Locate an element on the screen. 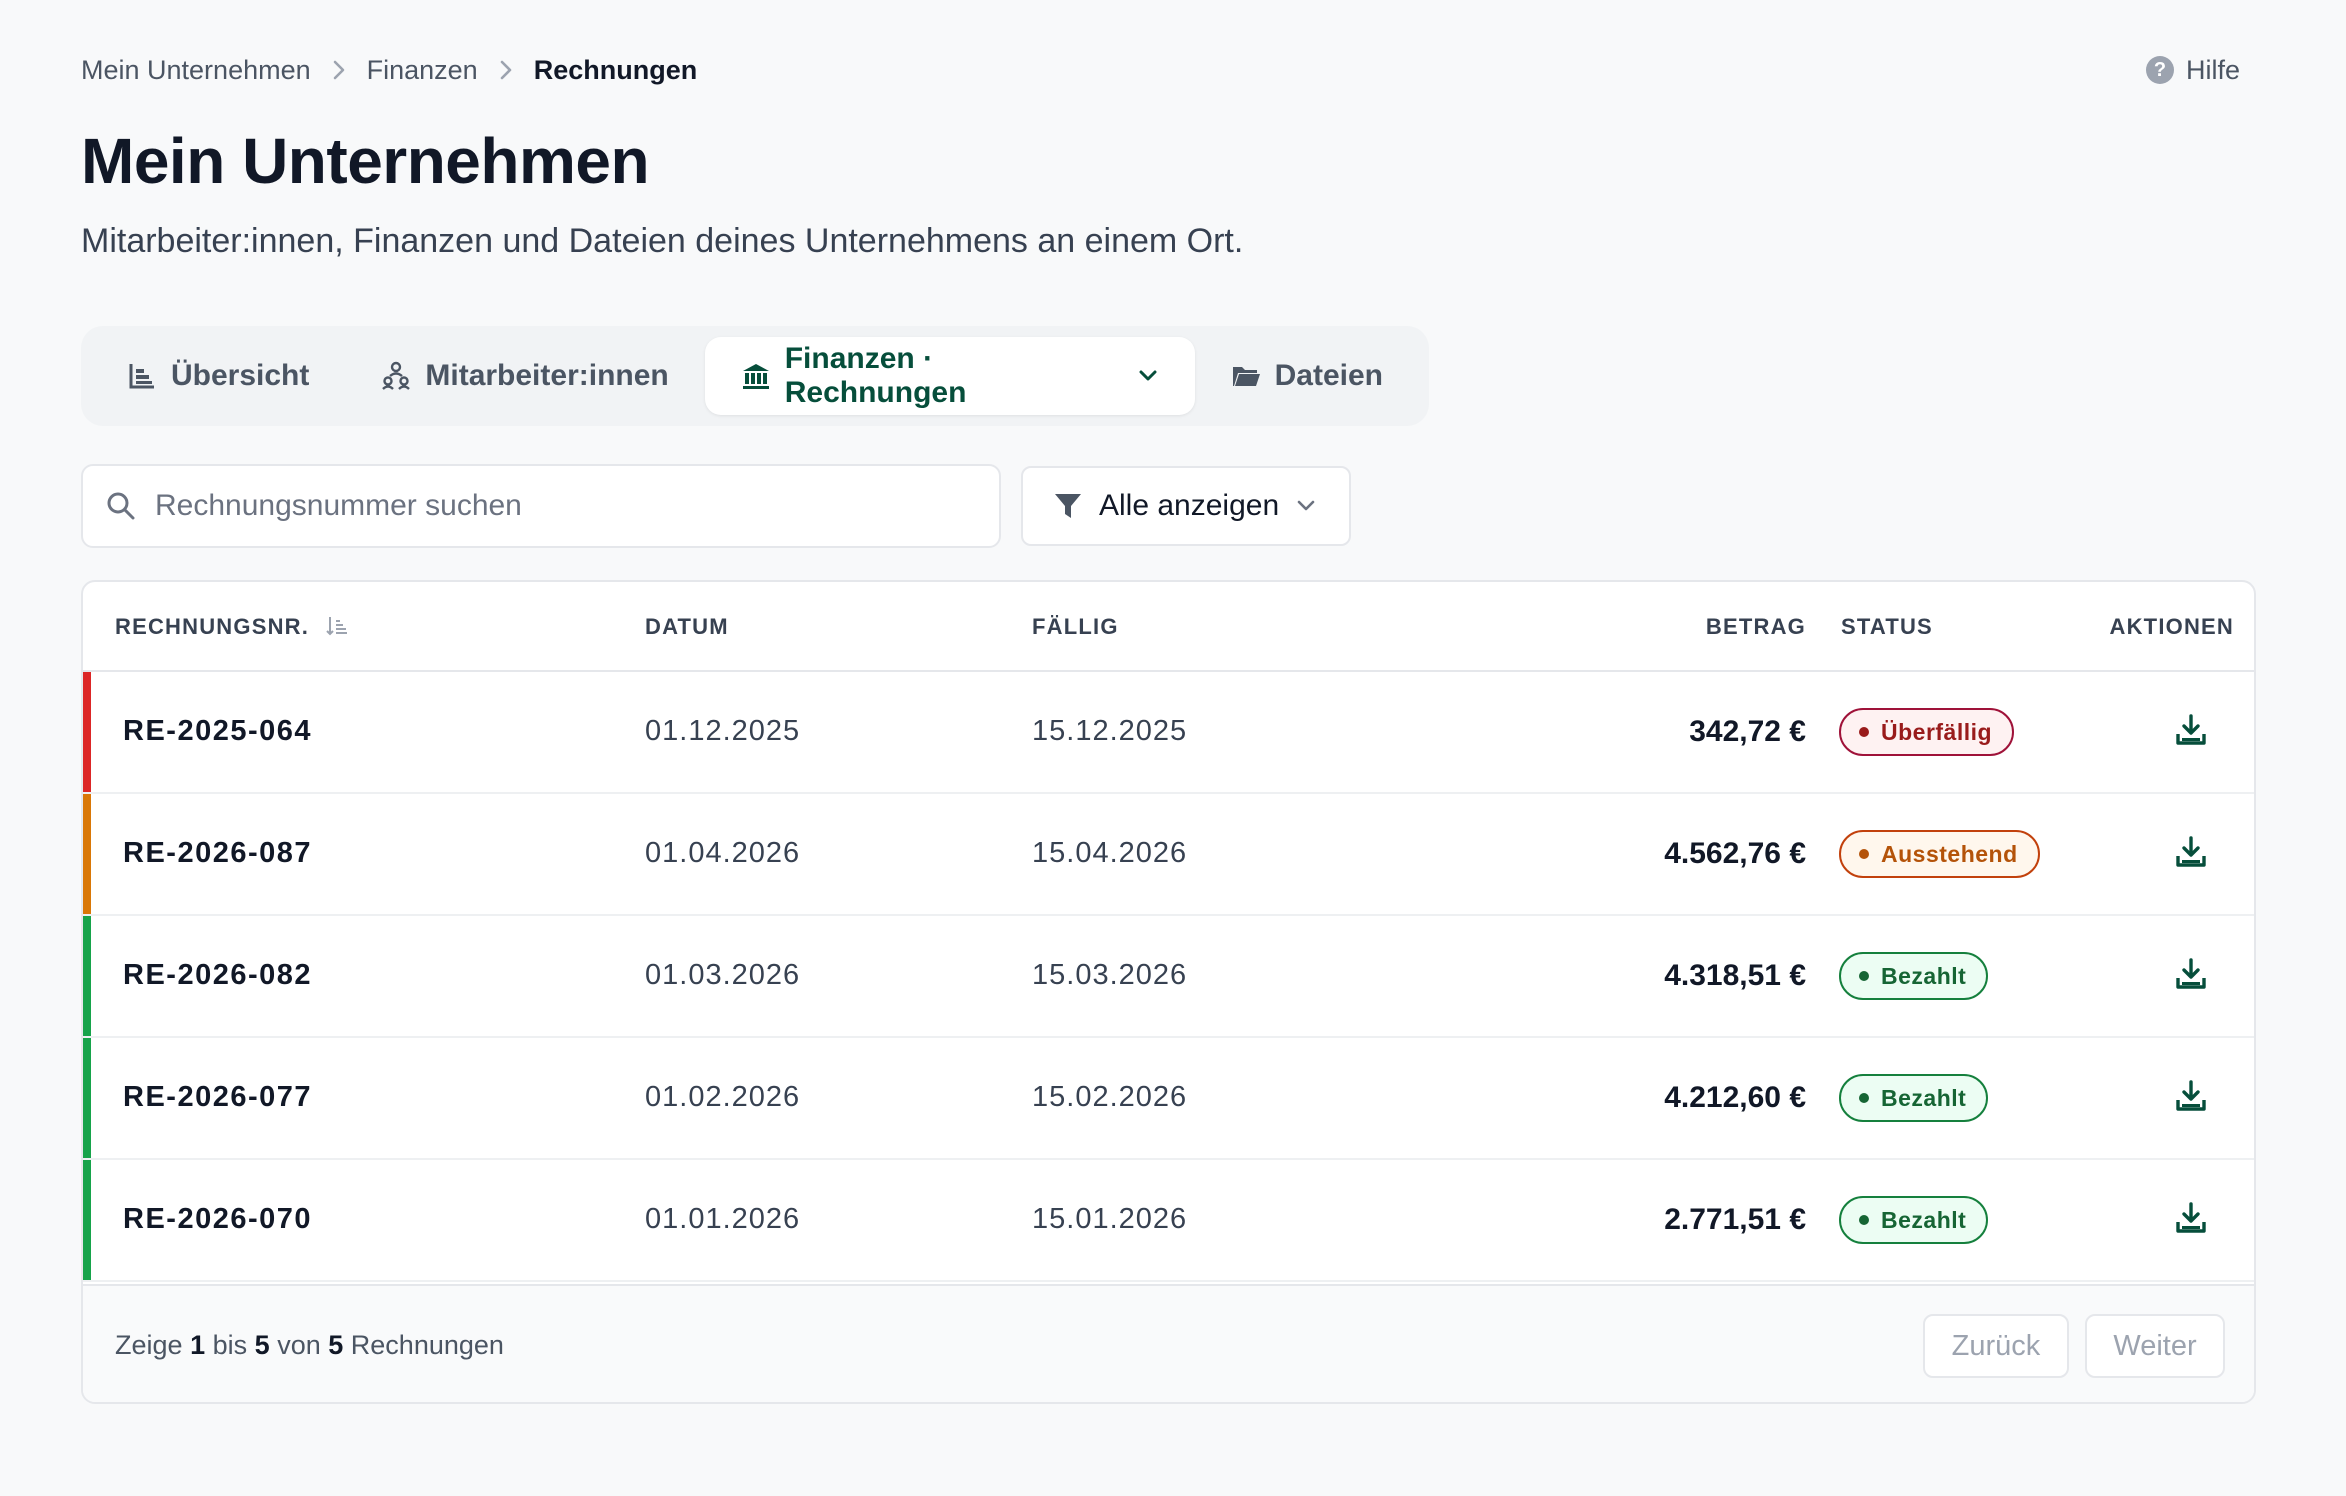 This screenshot has height=1496, width=2346. search-box is located at coordinates (541, 506).